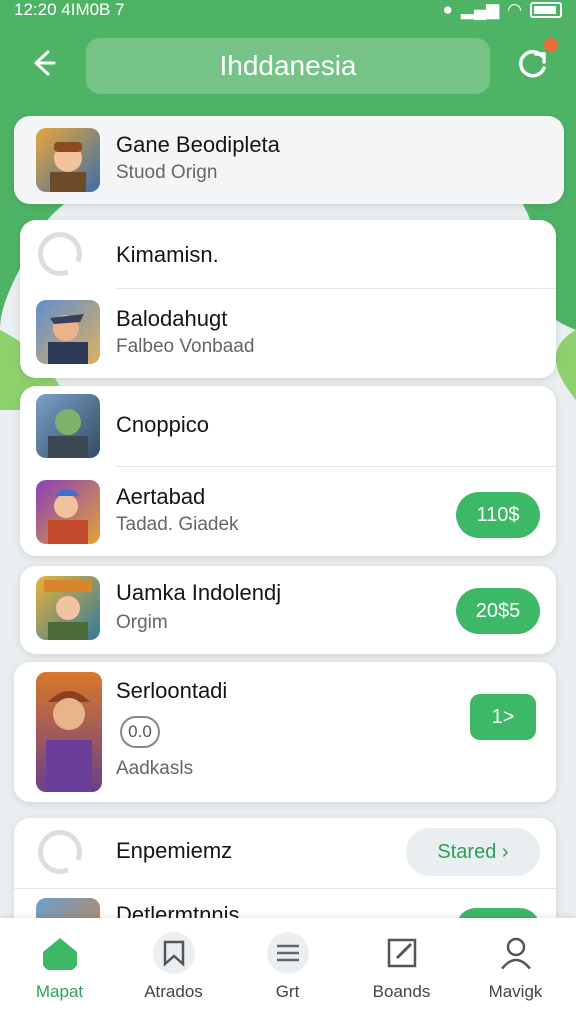 Image resolution: width=576 pixels, height=1024 pixels. I want to click on edit-icon, so click(402, 953).